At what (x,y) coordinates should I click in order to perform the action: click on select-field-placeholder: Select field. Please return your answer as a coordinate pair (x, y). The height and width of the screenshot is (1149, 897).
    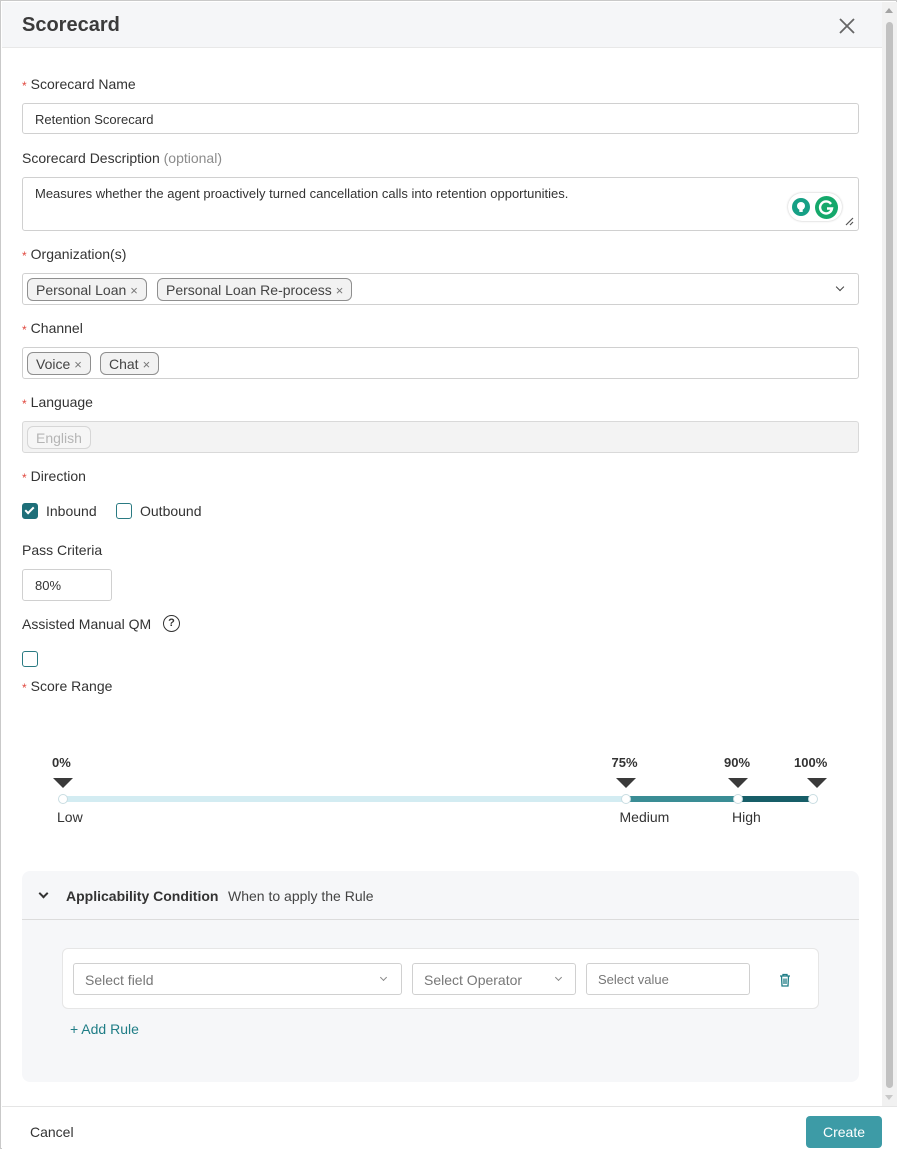
    Looking at the image, I should click on (119, 980).